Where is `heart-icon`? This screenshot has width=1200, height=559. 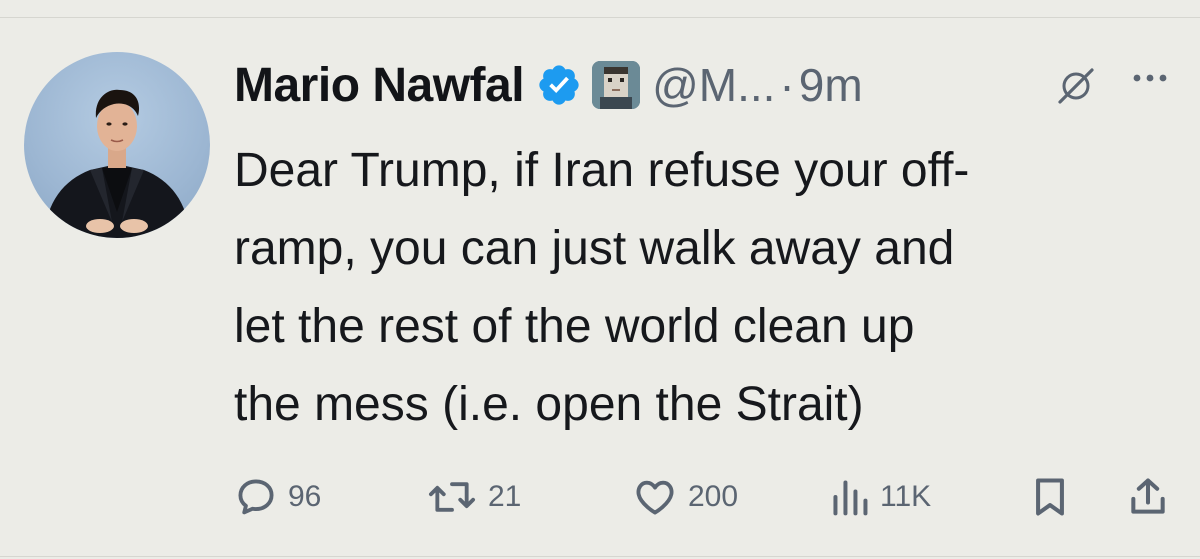 heart-icon is located at coordinates (655, 497).